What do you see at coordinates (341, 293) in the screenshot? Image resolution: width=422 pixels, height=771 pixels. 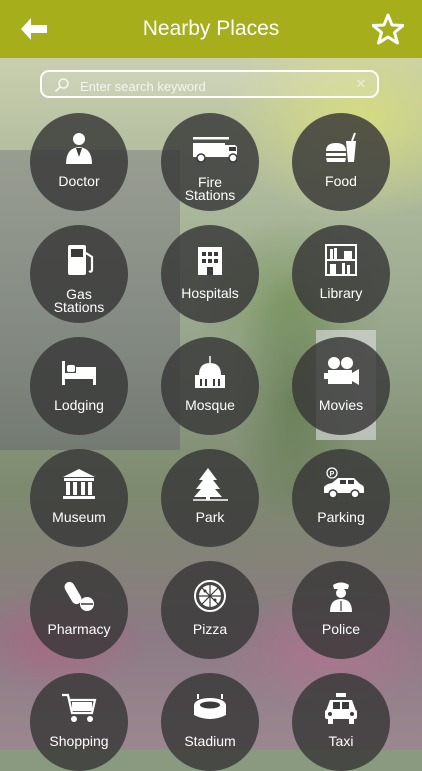 I see `place-label: Library` at bounding box center [341, 293].